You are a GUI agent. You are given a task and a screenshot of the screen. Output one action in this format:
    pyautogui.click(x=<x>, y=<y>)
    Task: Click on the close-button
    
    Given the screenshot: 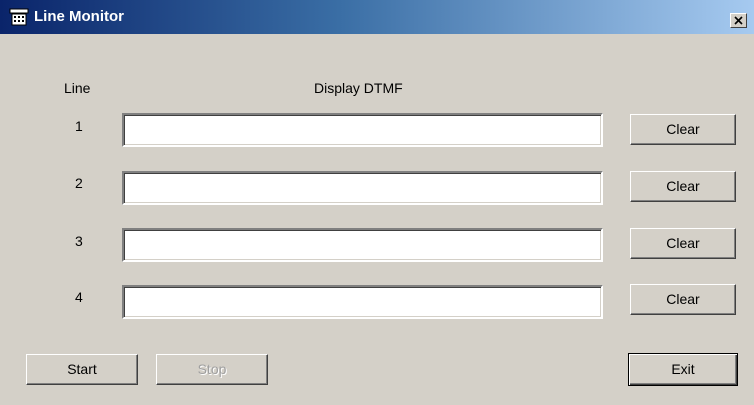 What is the action you would take?
    pyautogui.click(x=738, y=20)
    